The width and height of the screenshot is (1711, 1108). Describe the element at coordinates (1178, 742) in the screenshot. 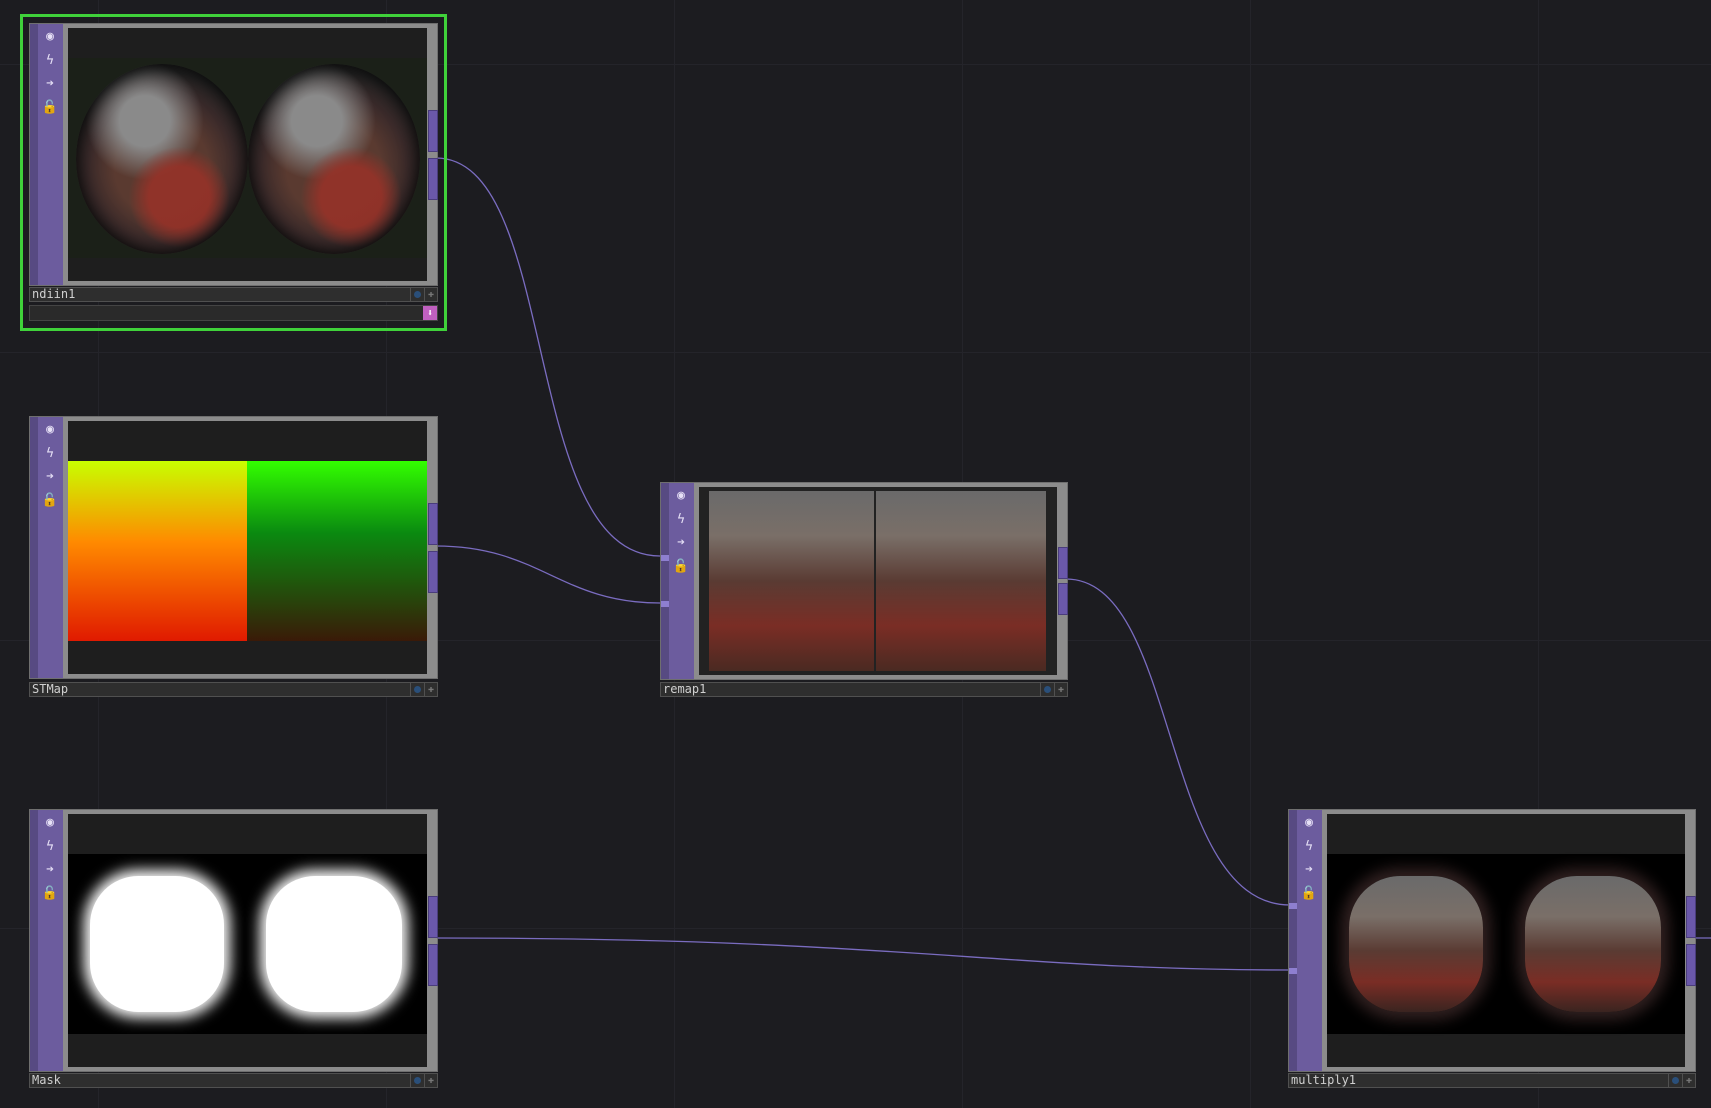

I see `wire-remap1-multiply1` at that location.